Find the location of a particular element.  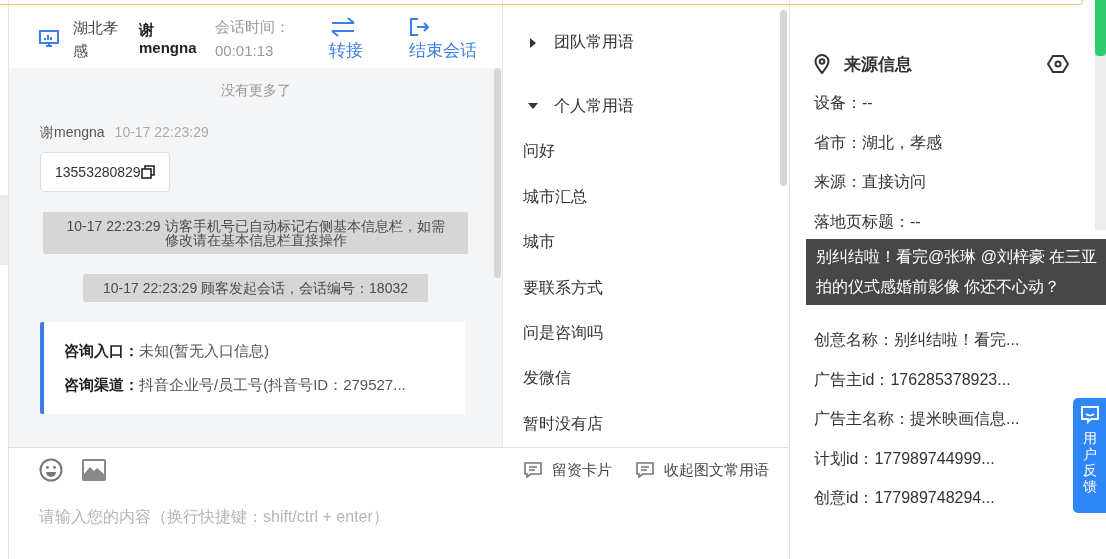

duration-value: 00:01:13 is located at coordinates (245, 51).